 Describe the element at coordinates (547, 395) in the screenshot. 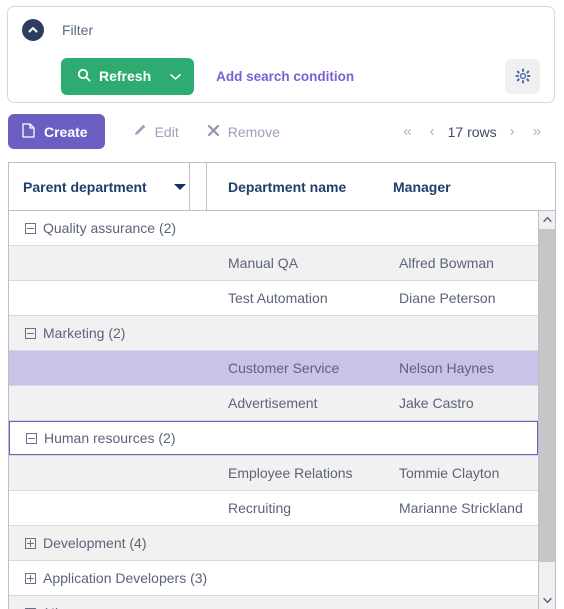

I see `scroll-thumb` at that location.